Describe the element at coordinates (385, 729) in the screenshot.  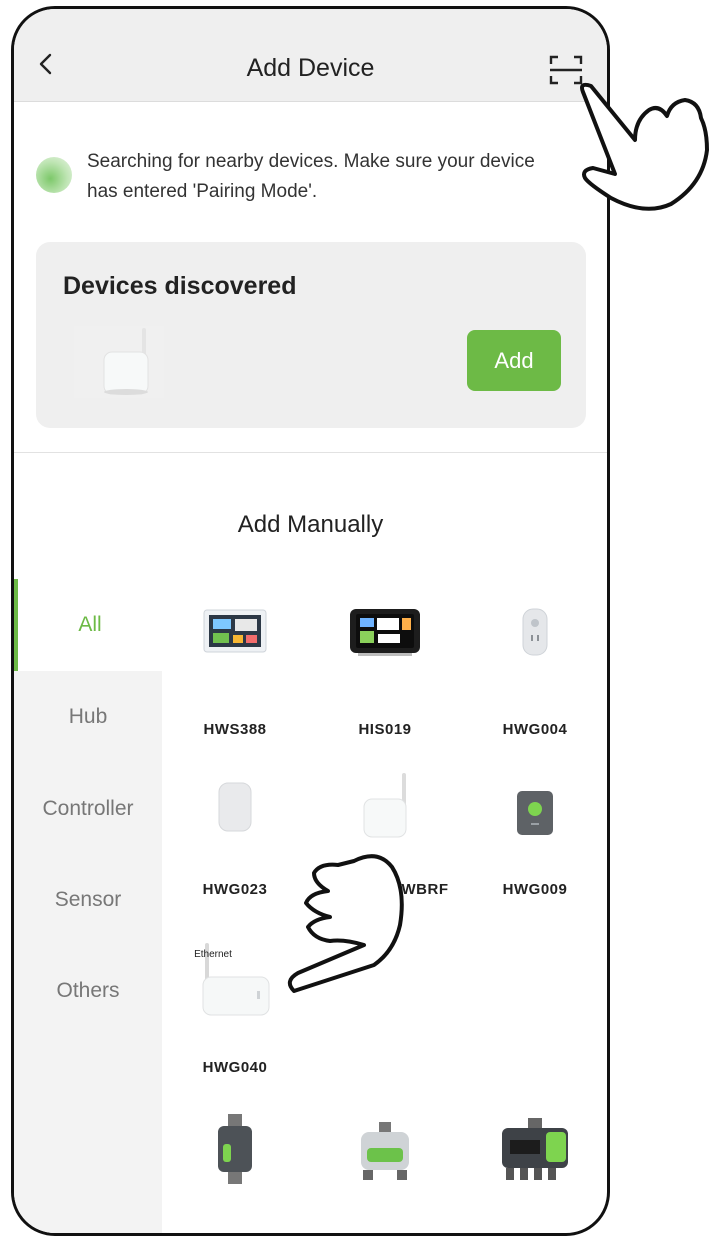
I see `device-label: HIS019` at that location.